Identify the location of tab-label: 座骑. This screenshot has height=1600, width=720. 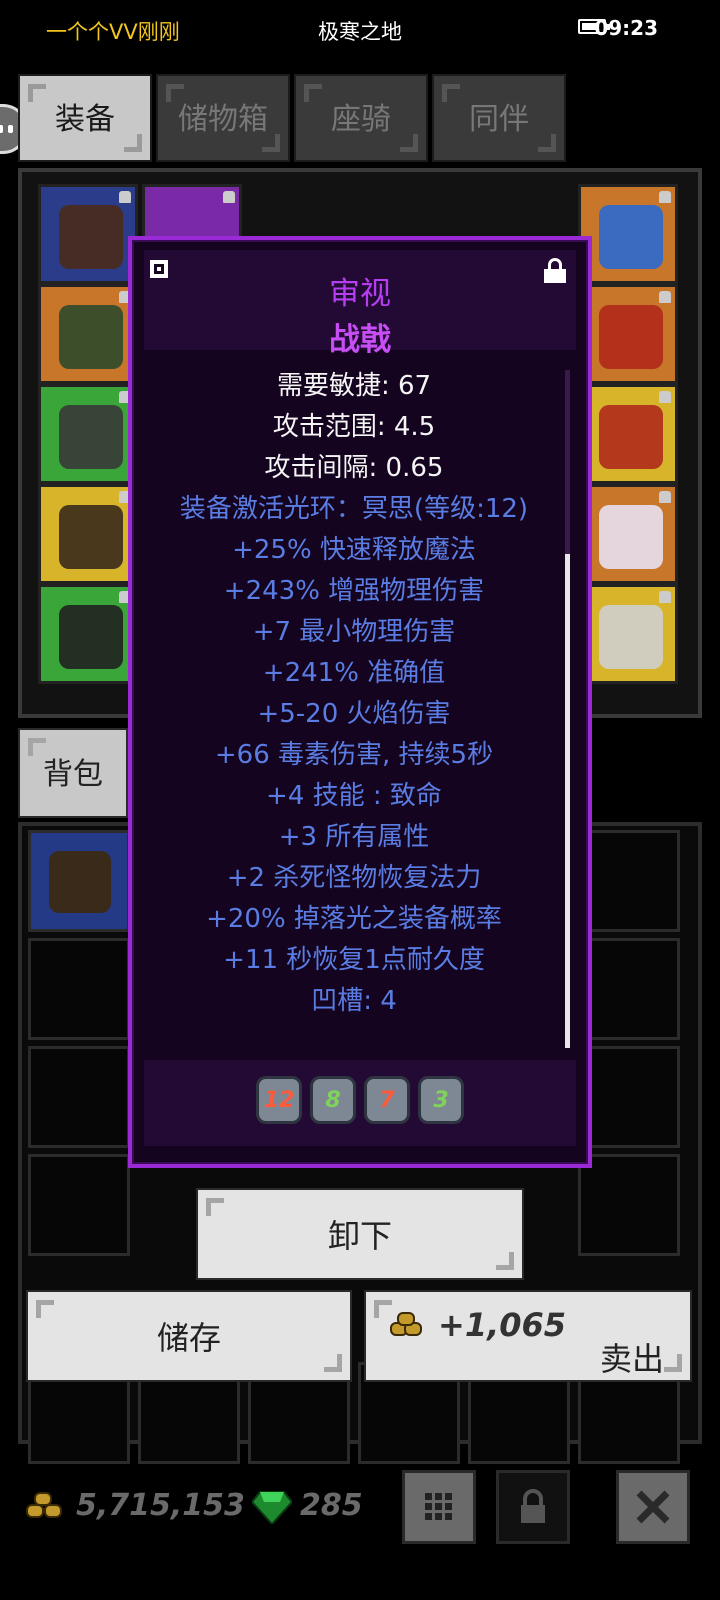
(361, 119).